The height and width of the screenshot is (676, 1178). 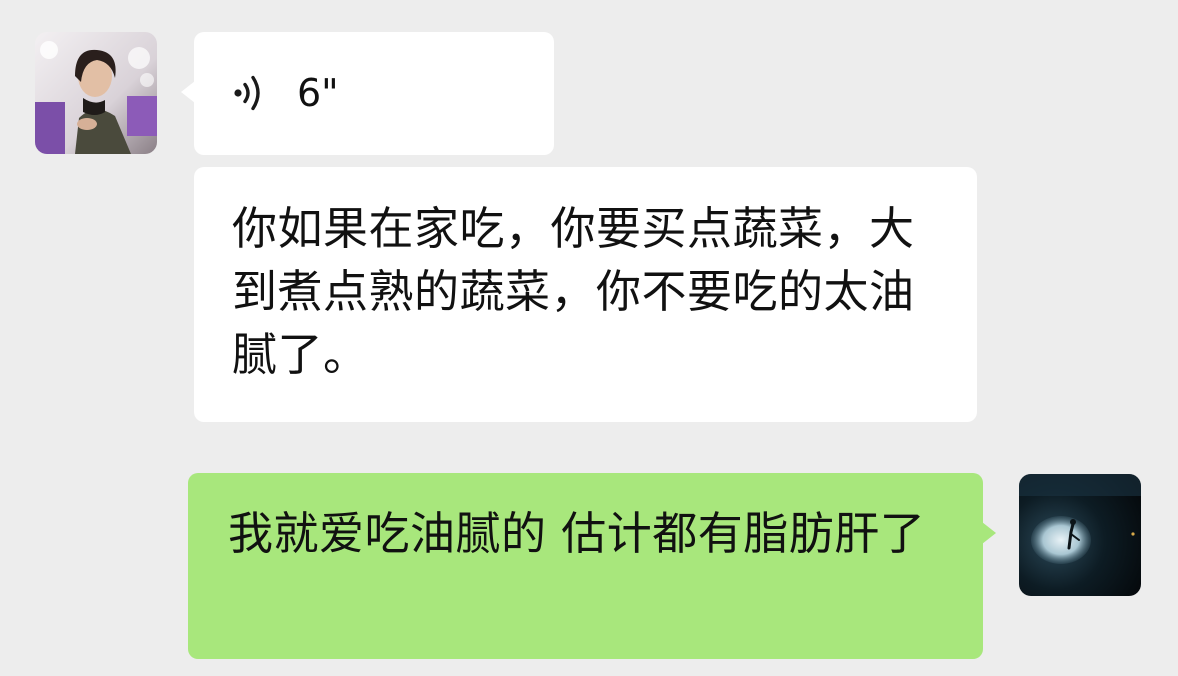 What do you see at coordinates (577, 533) in the screenshot?
I see `message-text: 我就爱吃油腻的 估计都有脂肪肝了` at bounding box center [577, 533].